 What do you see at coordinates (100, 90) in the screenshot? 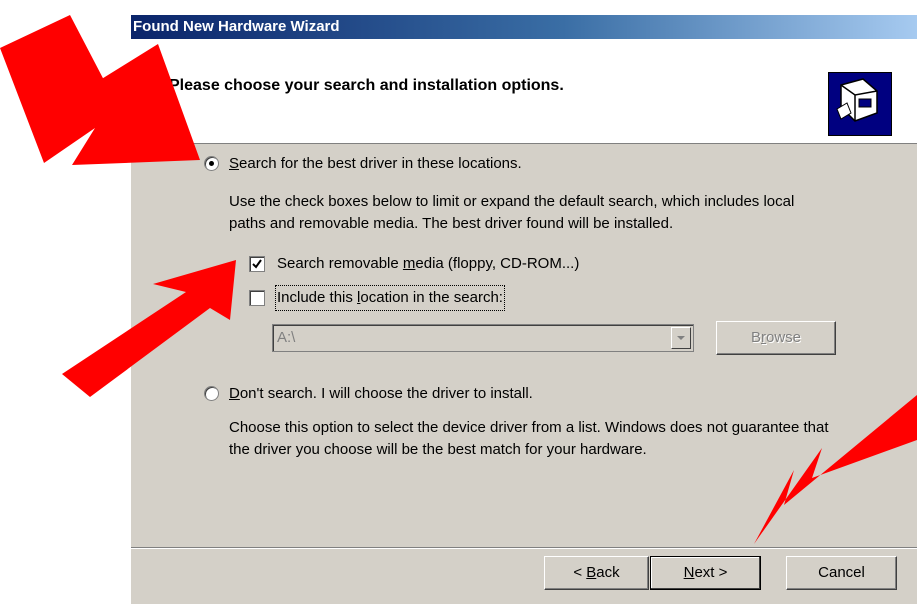
I see `red-annotation-arrow-top` at bounding box center [100, 90].